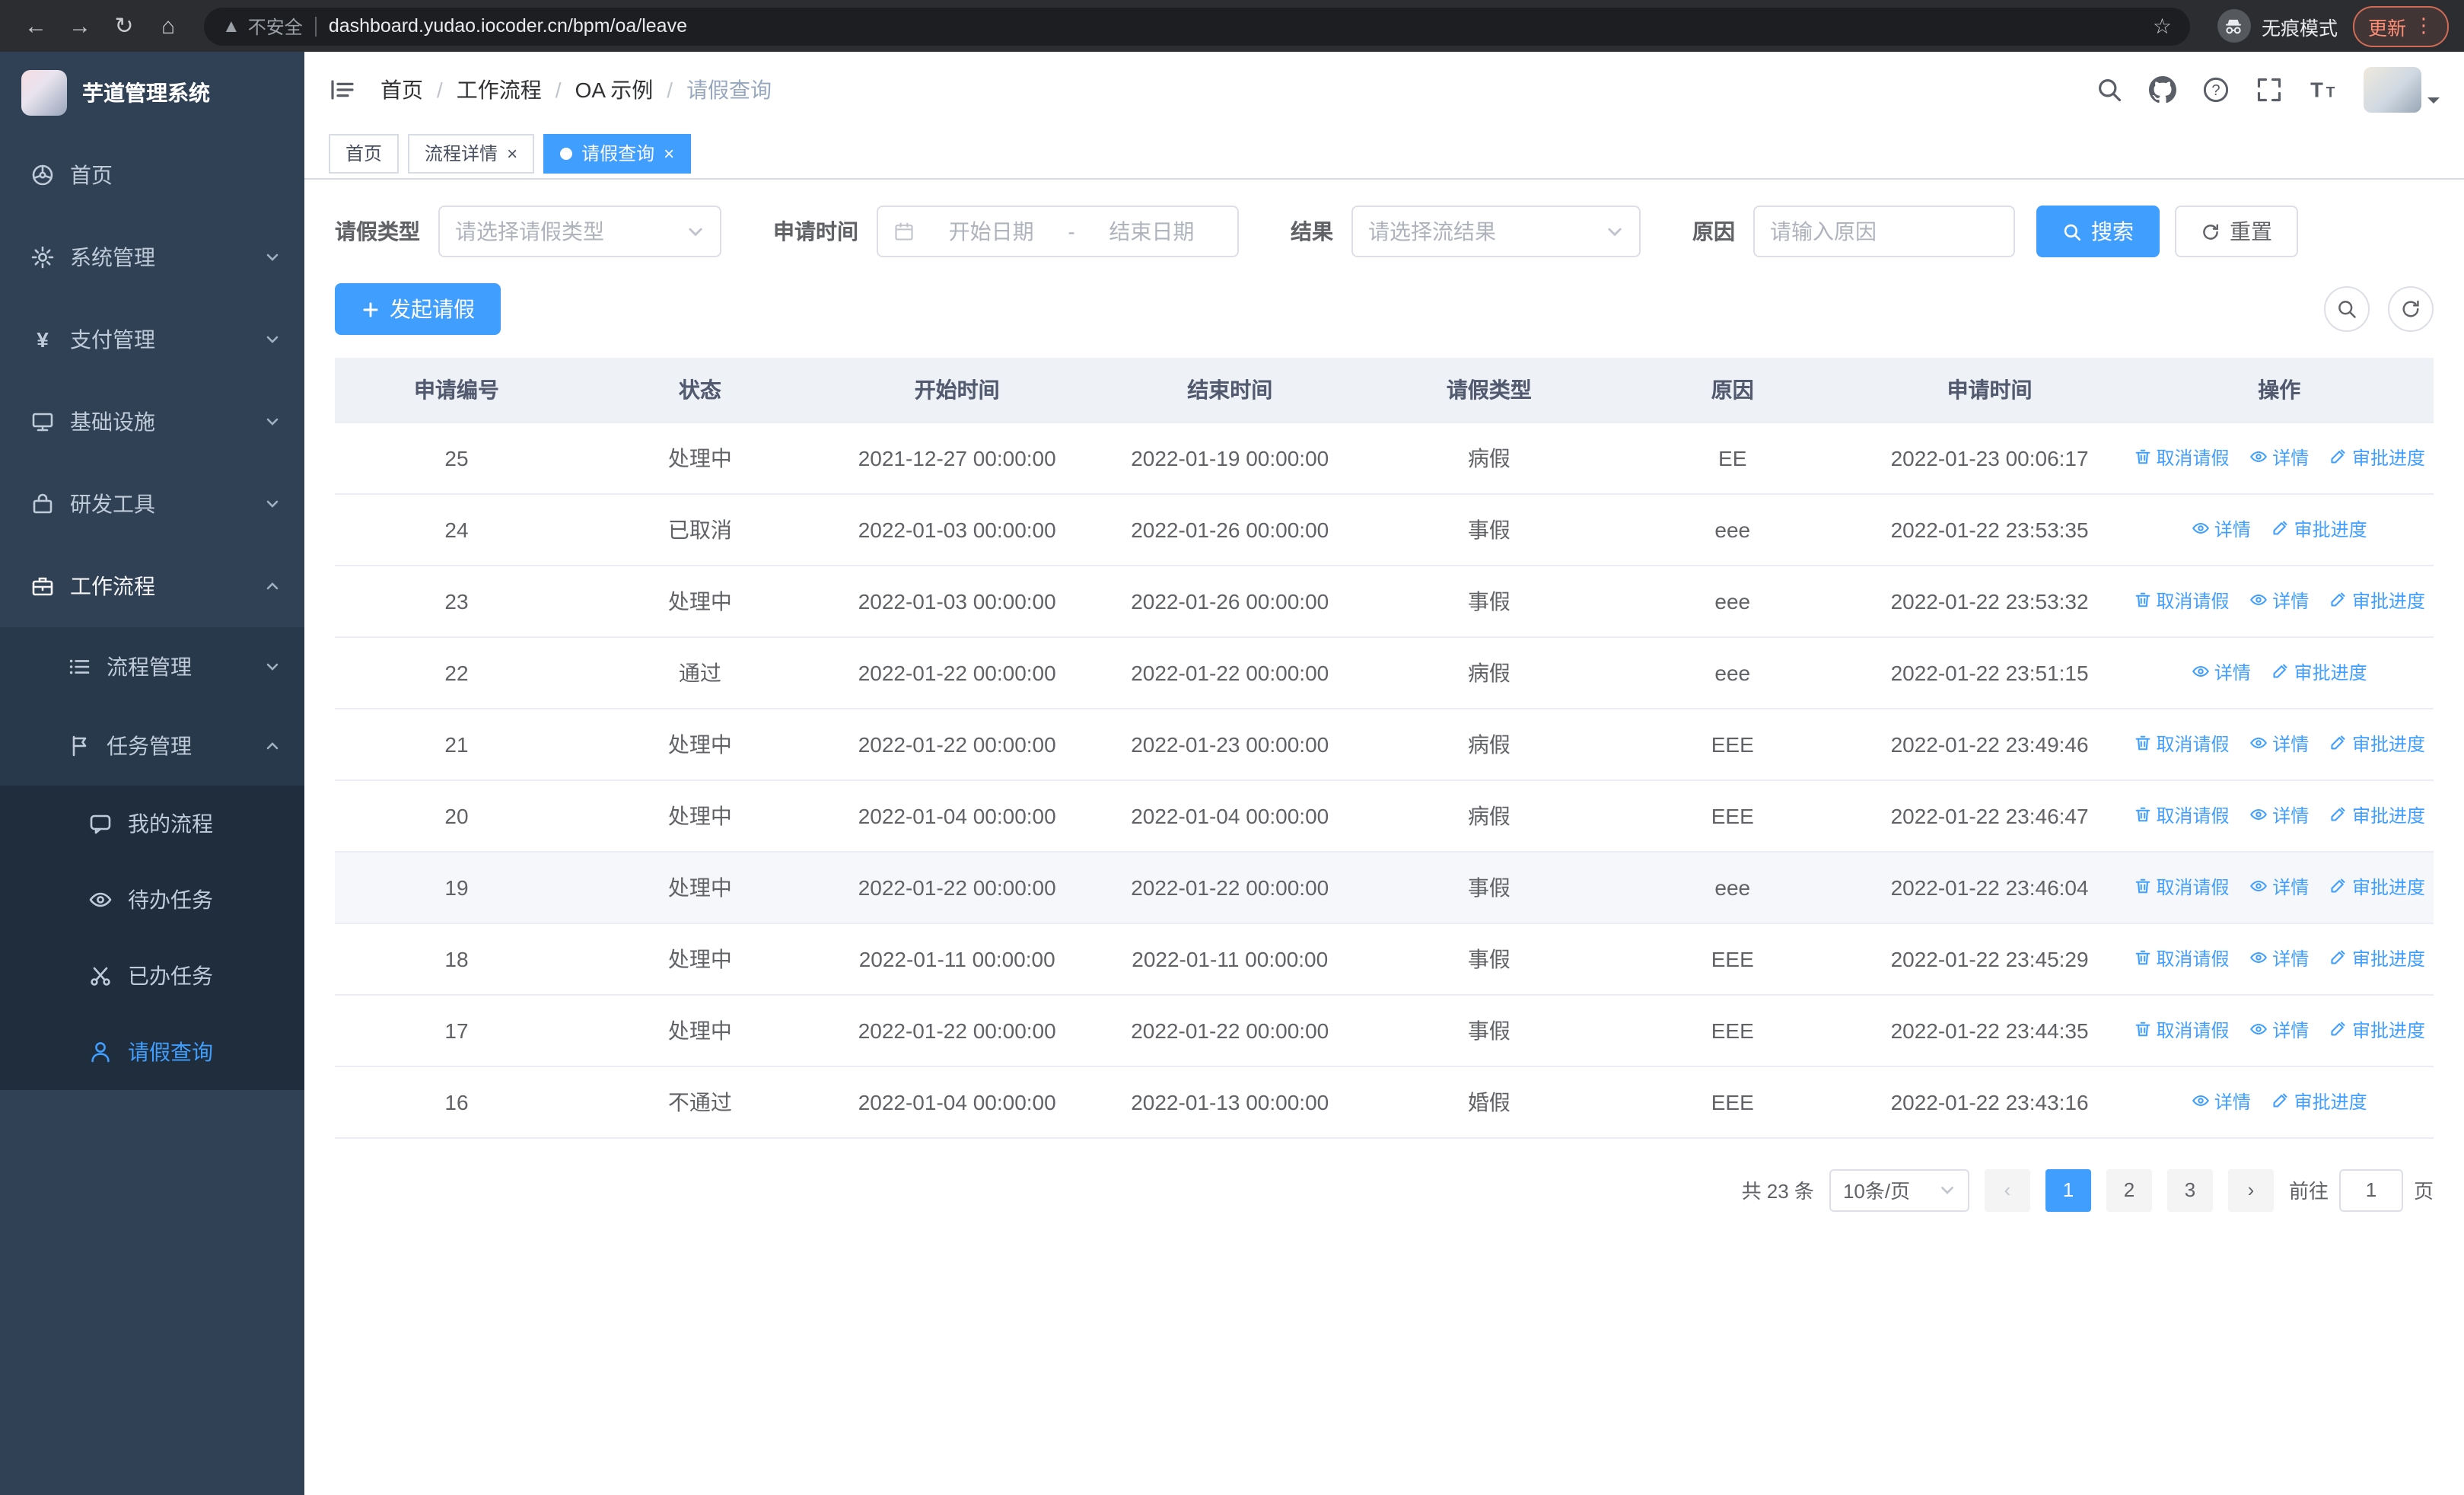  Describe the element at coordinates (152, 504) in the screenshot. I see `sidebar-item-dev-tools: 研发工具` at that location.